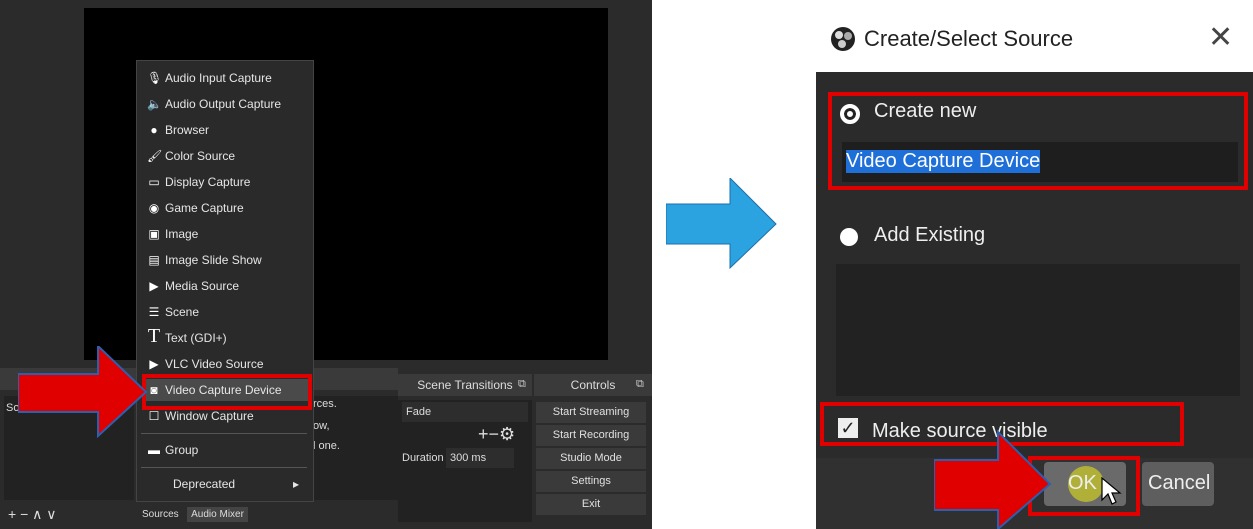 This screenshot has height=529, width=1253. Describe the element at coordinates (154, 234) in the screenshot. I see `image-icon: ▣` at that location.